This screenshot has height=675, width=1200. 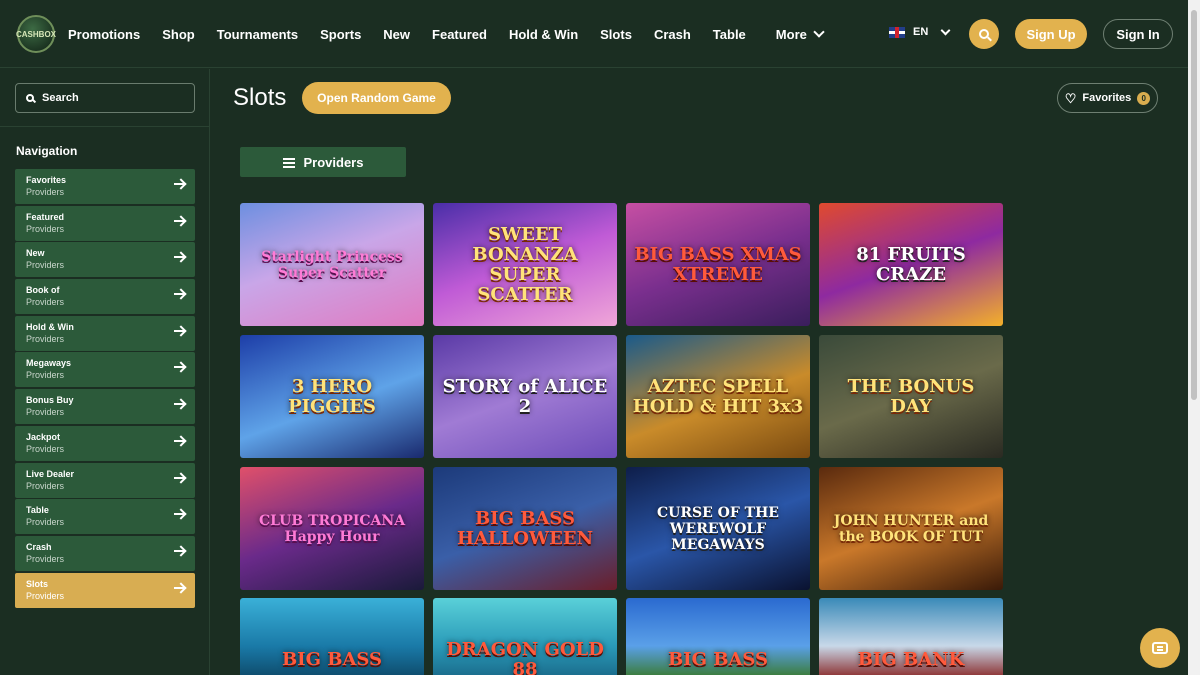 I want to click on game-card: BIG BASS HALLOWEEN, so click(x=525, y=528).